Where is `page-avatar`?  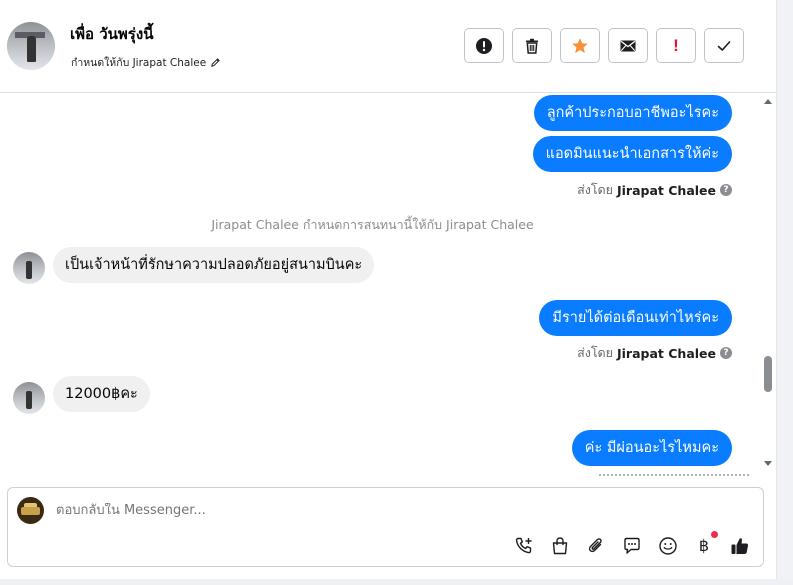
page-avatar is located at coordinates (30, 510).